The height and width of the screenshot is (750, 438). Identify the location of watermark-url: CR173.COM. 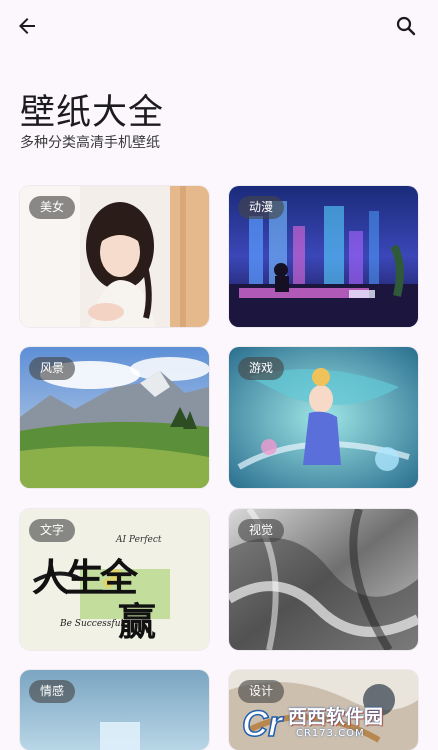
(330, 733).